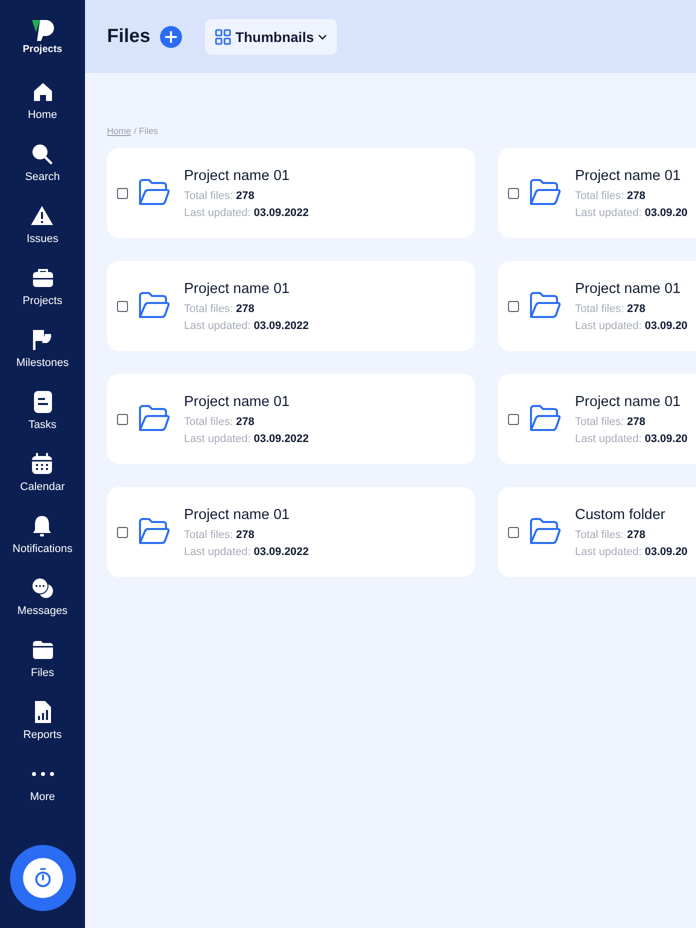 The width and height of the screenshot is (696, 928). Describe the element at coordinates (42, 278) in the screenshot. I see `briefcase-icon` at that location.